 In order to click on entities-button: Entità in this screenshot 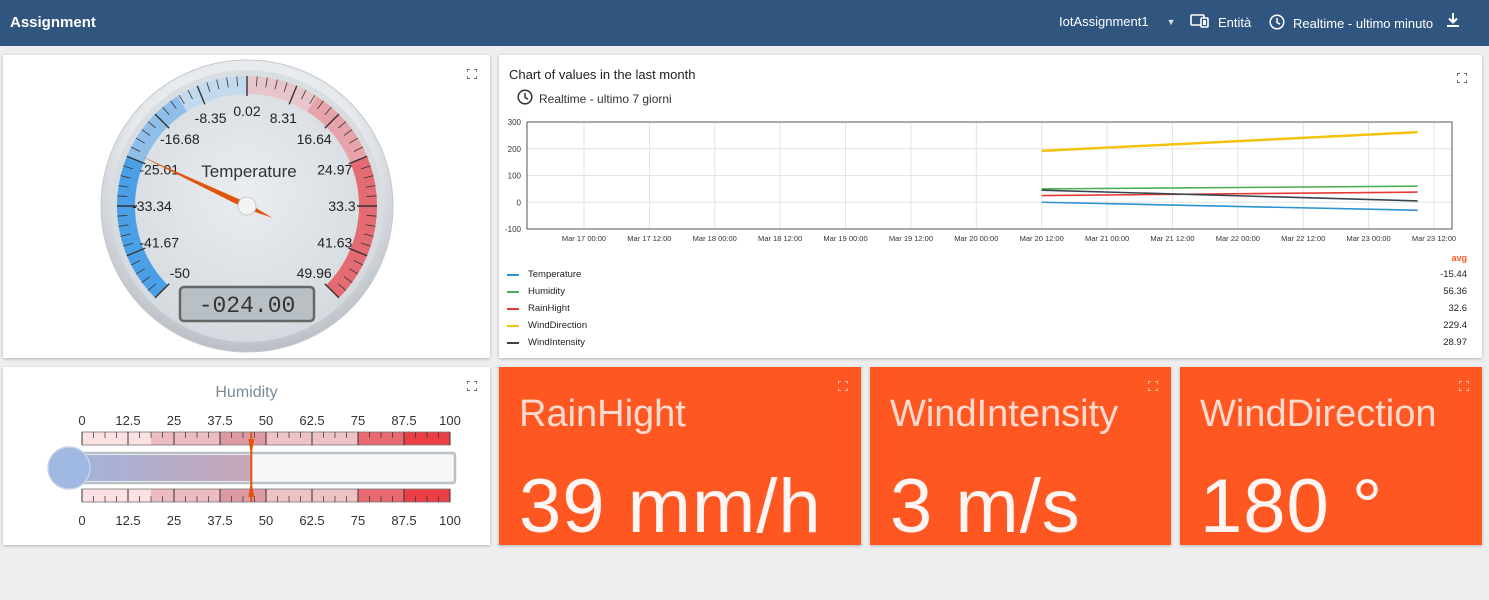, I will do `click(1220, 22)`.